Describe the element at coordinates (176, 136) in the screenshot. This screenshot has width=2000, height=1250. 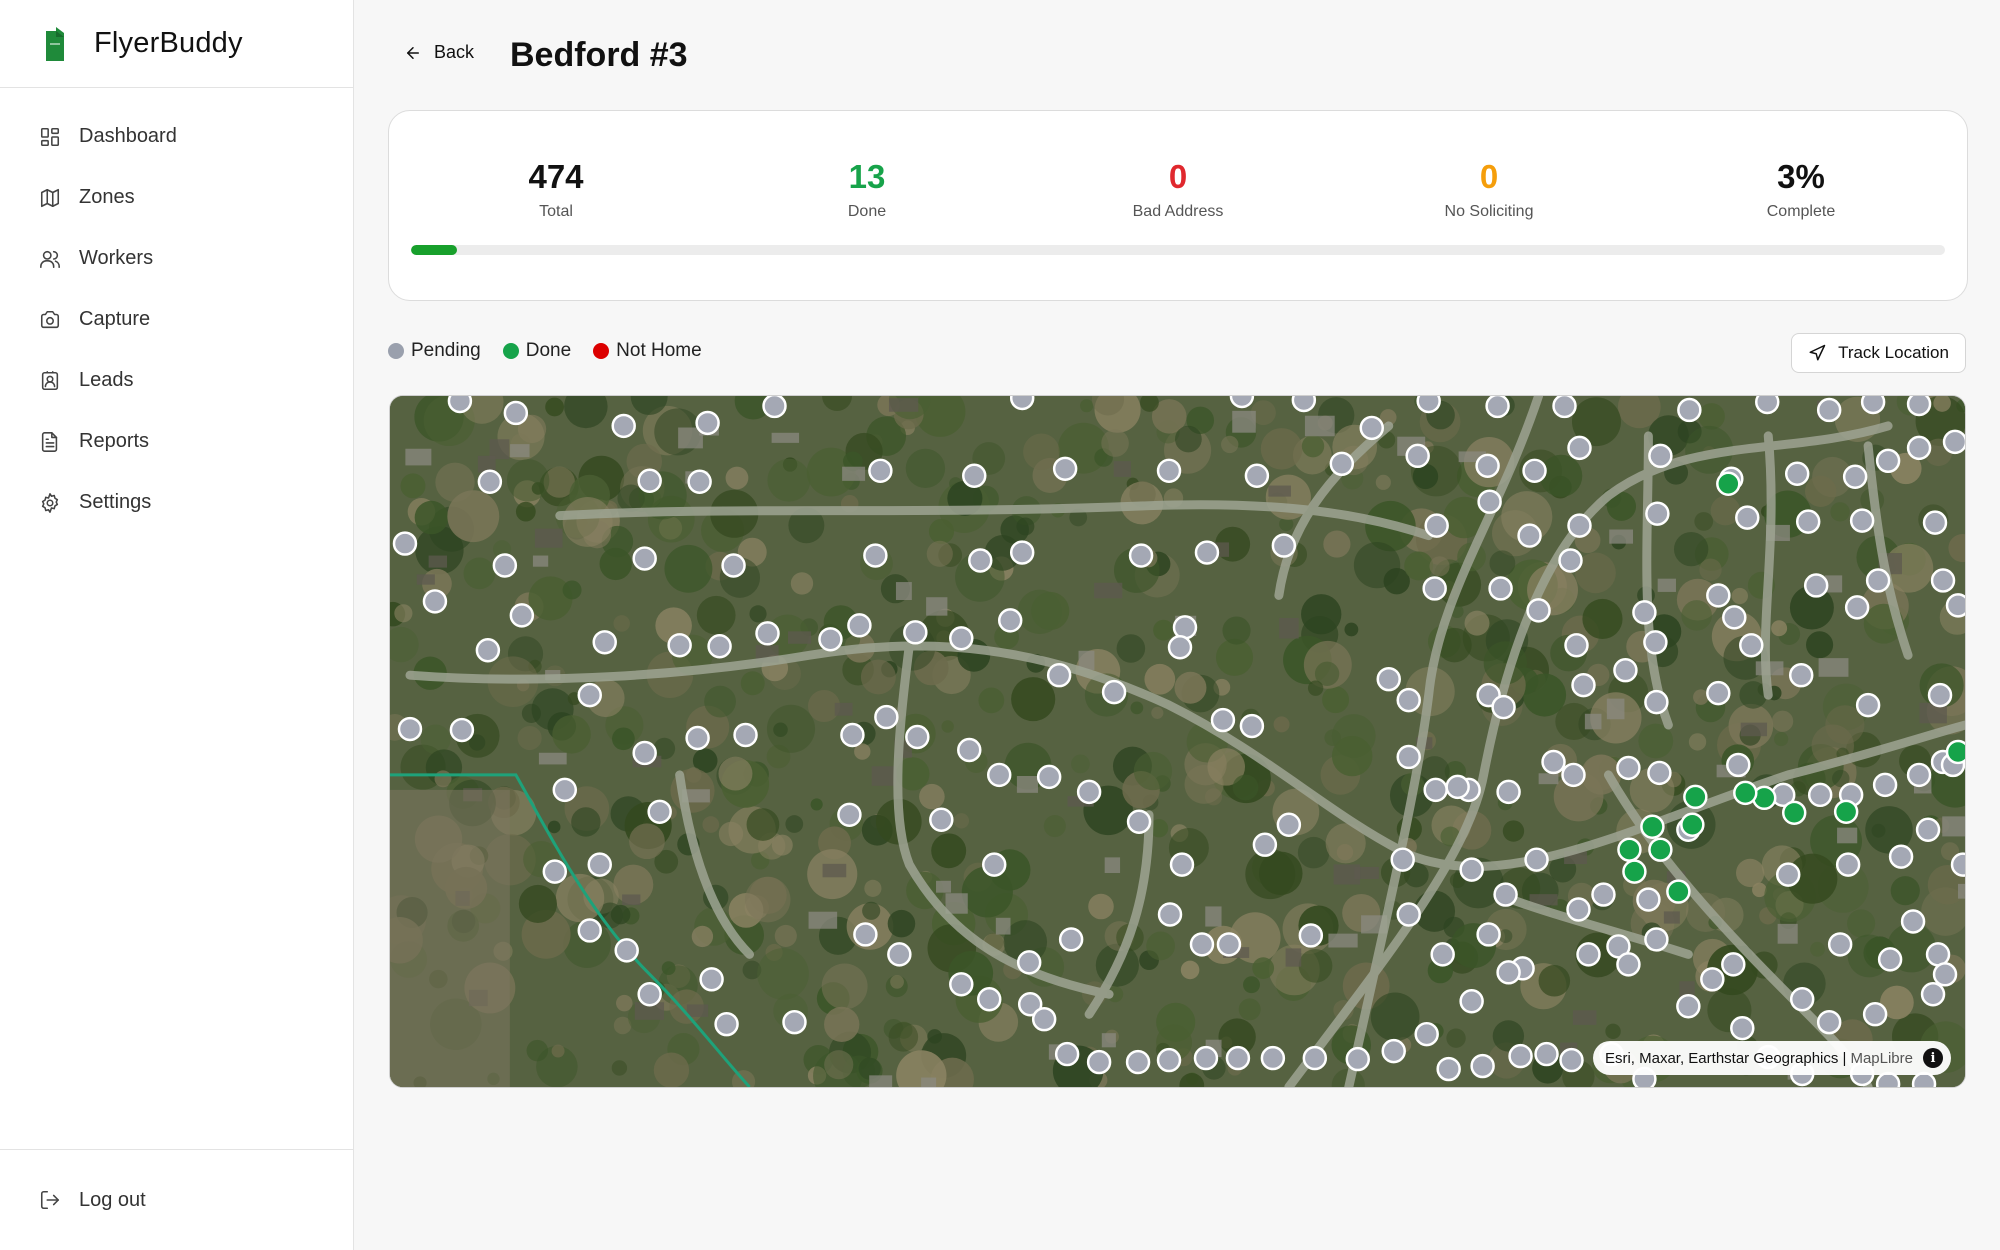
I see `sidebar-item-dashboard: Dashboard` at that location.